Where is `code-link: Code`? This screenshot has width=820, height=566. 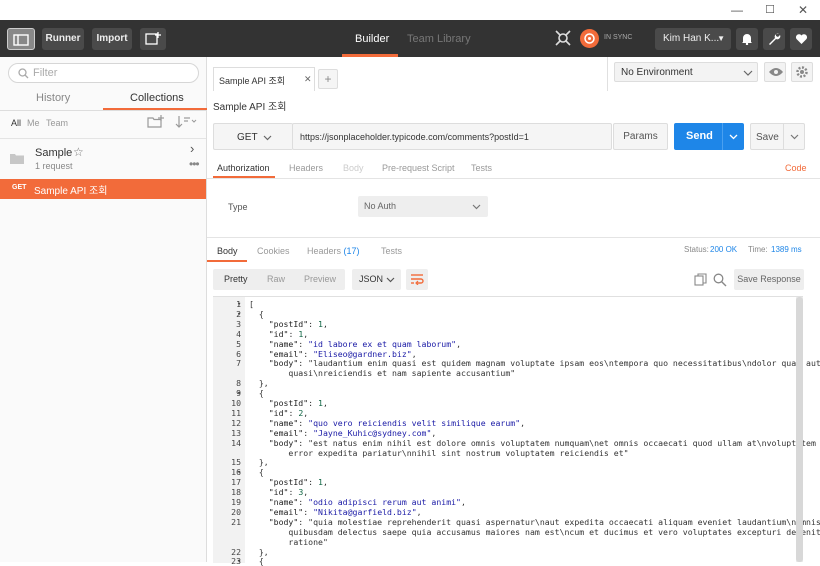 code-link: Code is located at coordinates (796, 168).